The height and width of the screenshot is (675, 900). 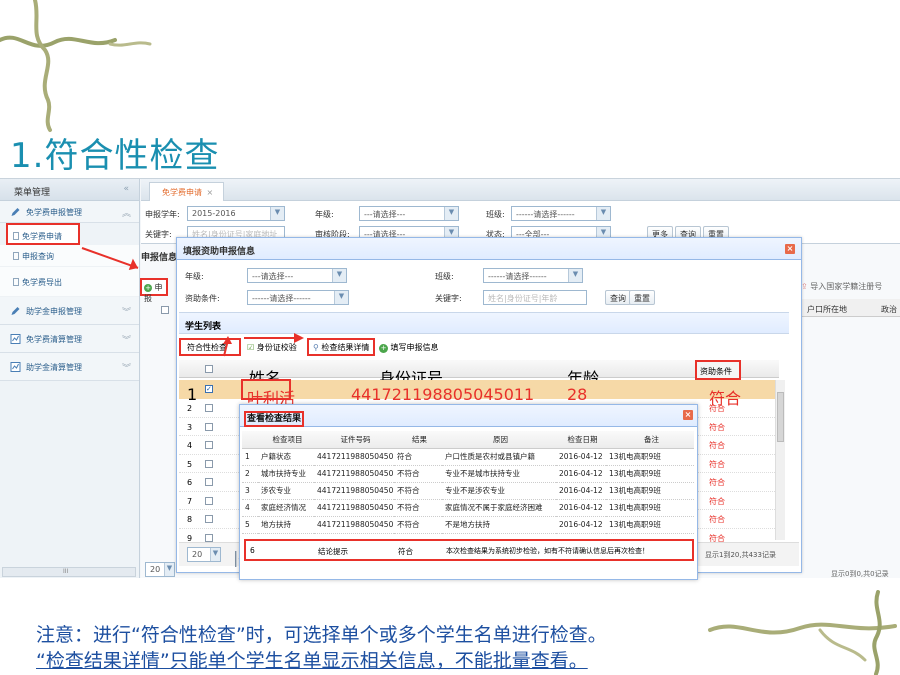 I want to click on fill-info-button: + 填写申报信息, so click(x=409, y=347).